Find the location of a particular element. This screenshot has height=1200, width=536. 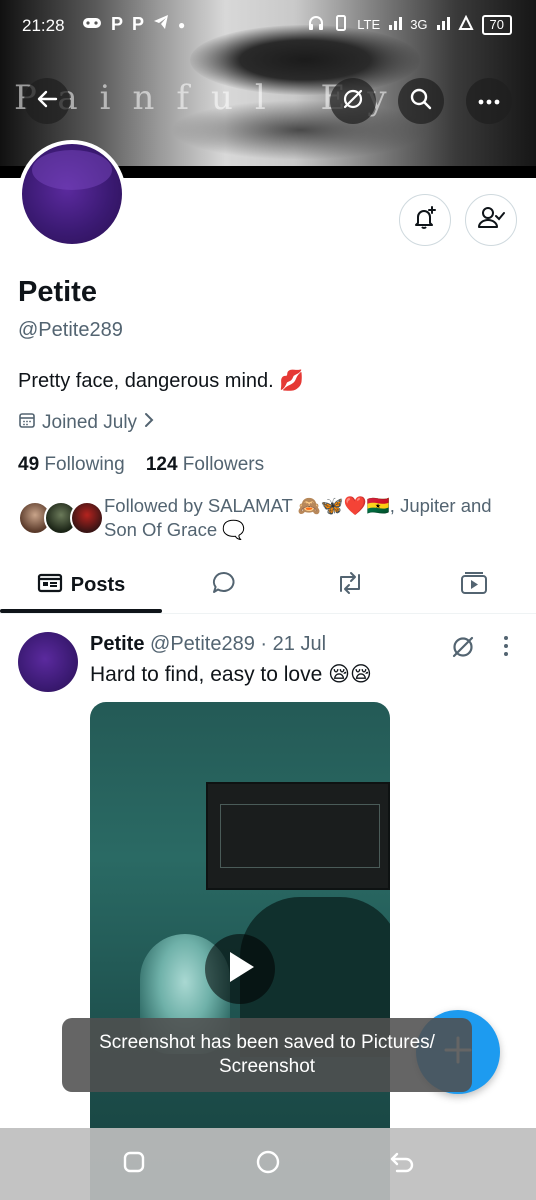

tab-reposts is located at coordinates (350, 585).